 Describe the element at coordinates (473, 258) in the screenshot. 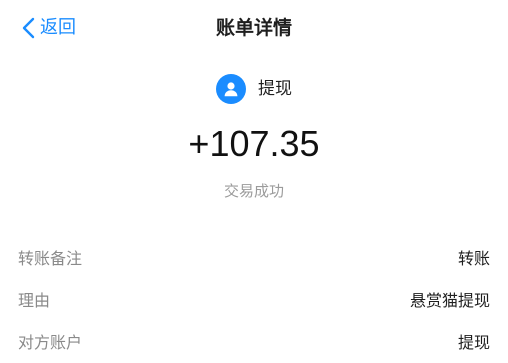

I see `detail-value: 转账` at that location.